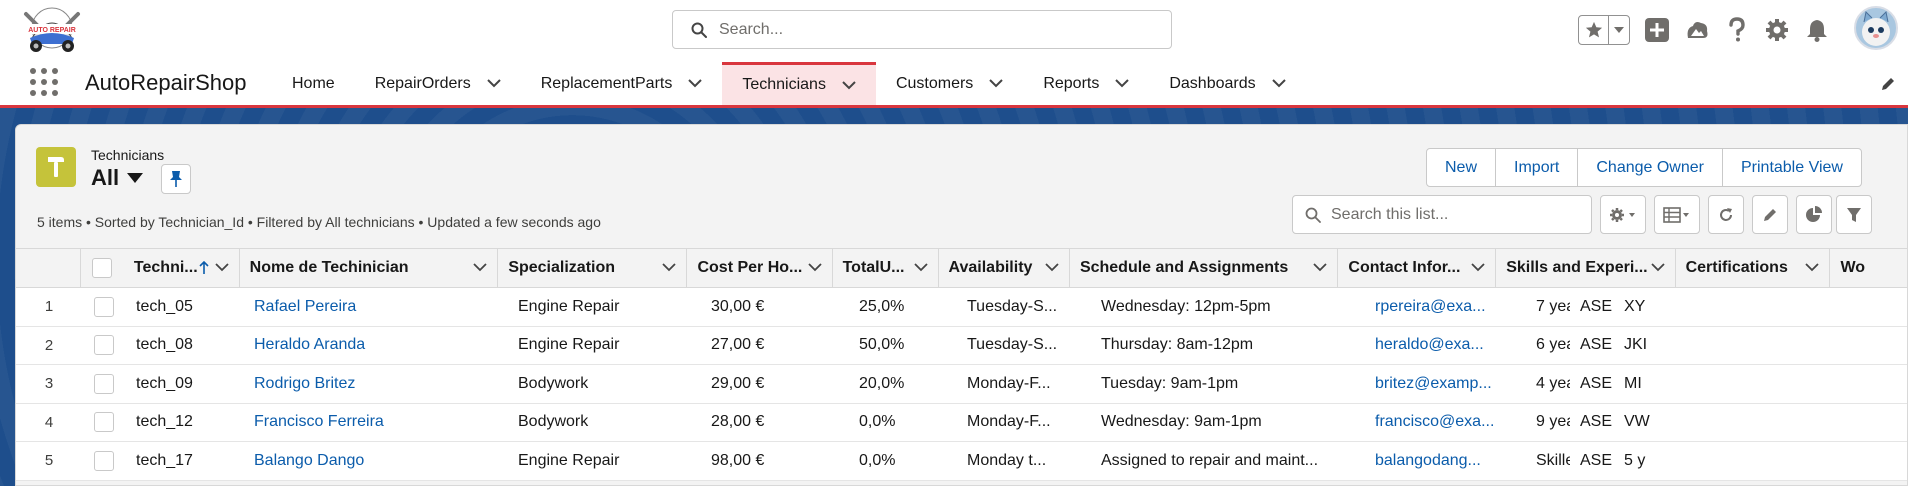 Image resolution: width=1908 pixels, height=486 pixels. Describe the element at coordinates (1817, 30) in the screenshot. I see `notifications-bell-icon` at that location.